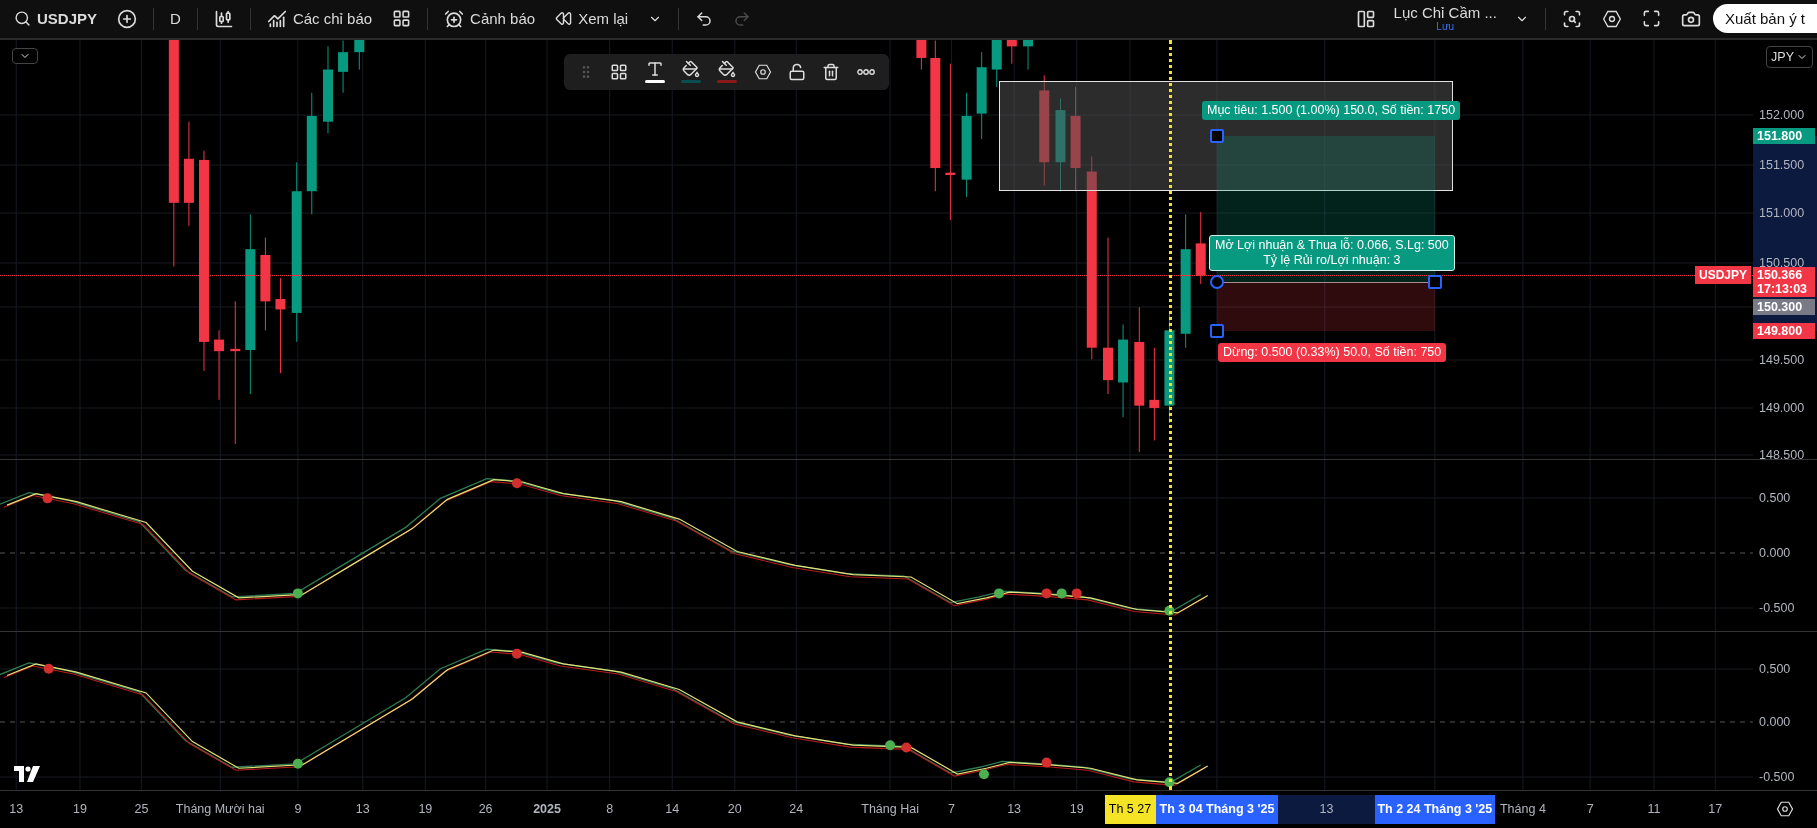  I want to click on candles-icon, so click(223, 18).